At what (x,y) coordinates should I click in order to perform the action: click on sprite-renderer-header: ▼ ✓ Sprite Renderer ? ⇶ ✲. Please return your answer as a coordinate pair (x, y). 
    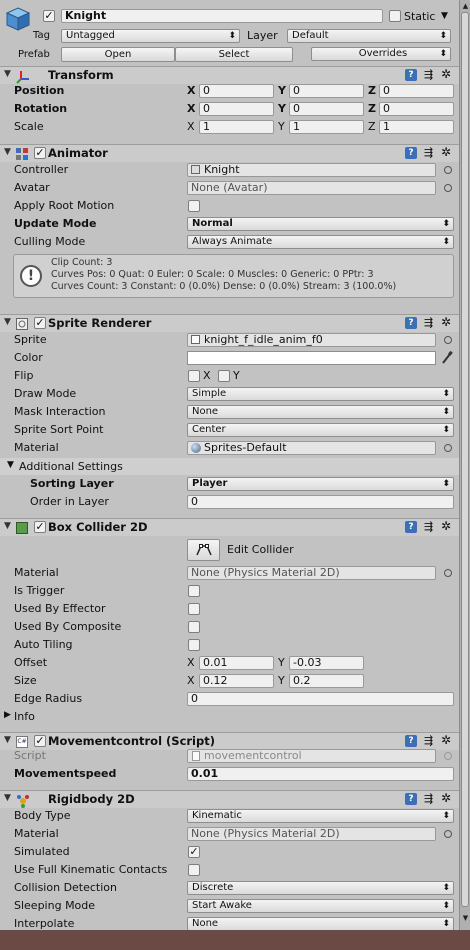
    Looking at the image, I should click on (229, 323).